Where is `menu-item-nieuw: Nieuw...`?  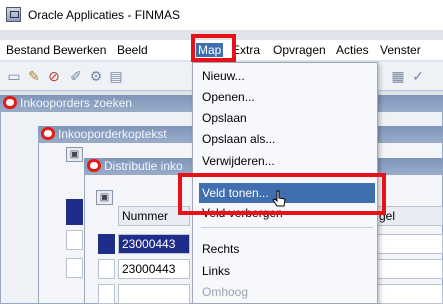
menu-item-nieuw: Nieuw... is located at coordinates (287, 76).